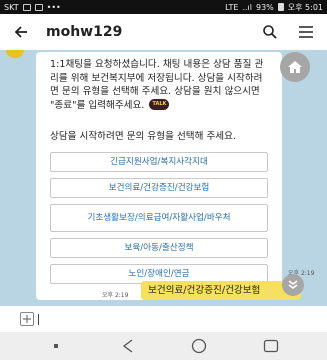 This screenshot has width=327, height=360. Describe the element at coordinates (56, 346) in the screenshot. I see `recent-apps-icon` at that location.